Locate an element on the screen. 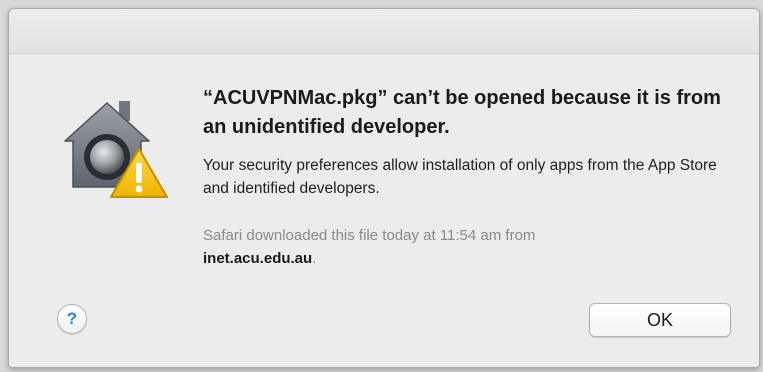 Image resolution: width=763 pixels, height=372 pixels. download-host: inet.acu.edu.au is located at coordinates (258, 258).